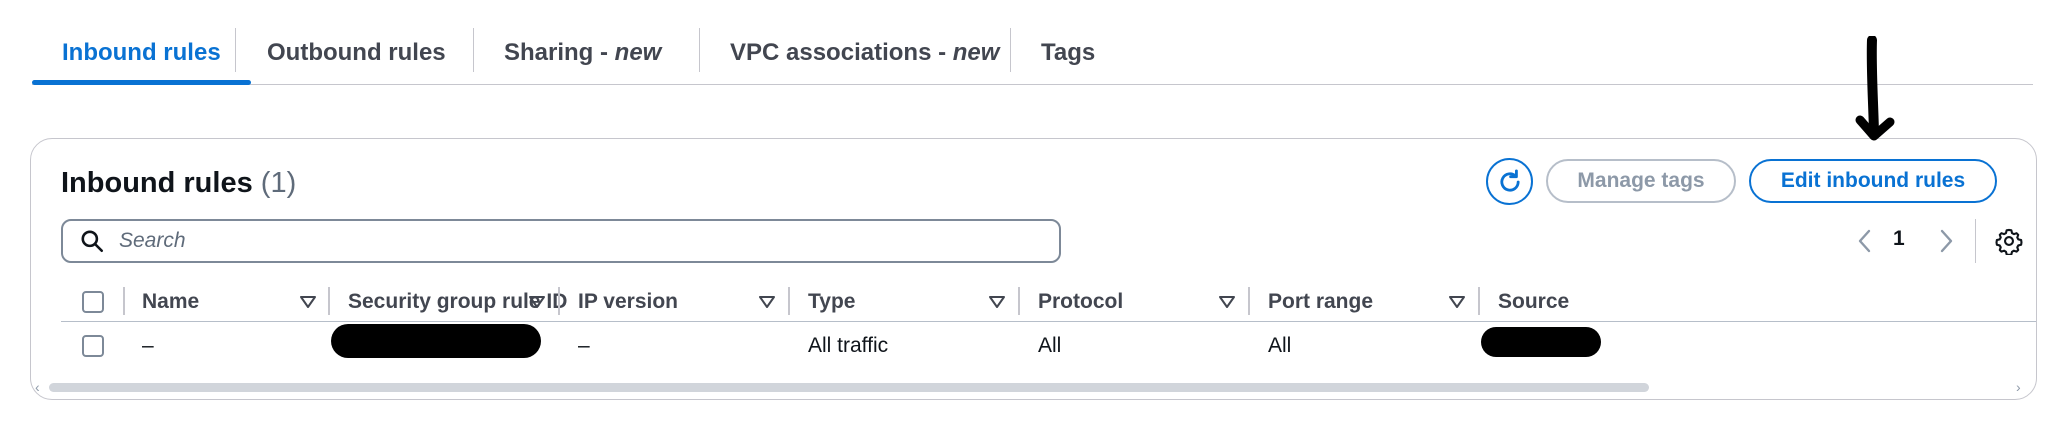 This screenshot has height=430, width=2047. What do you see at coordinates (436, 341) in the screenshot?
I see `redacted-rule-id` at bounding box center [436, 341].